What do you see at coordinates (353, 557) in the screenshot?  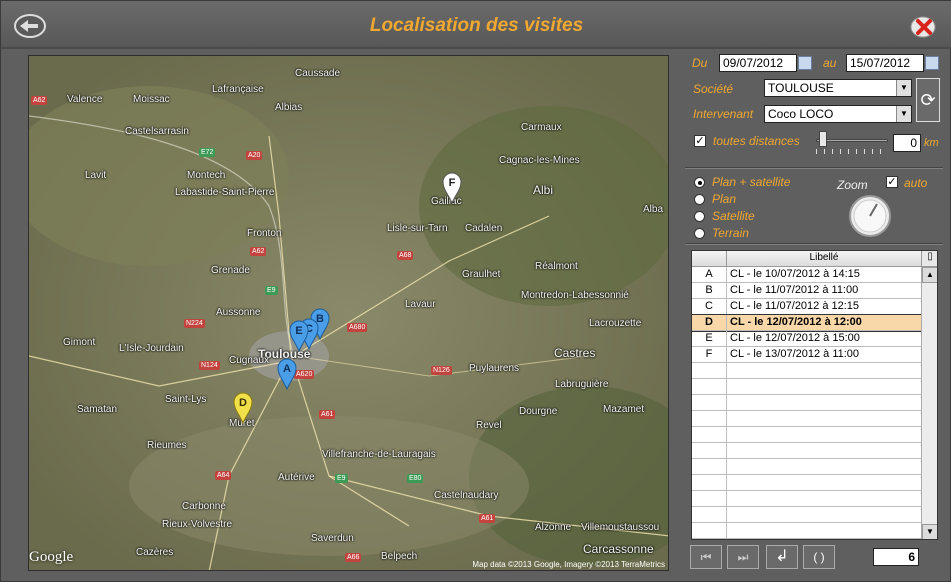 I see `road-label: A66` at bounding box center [353, 557].